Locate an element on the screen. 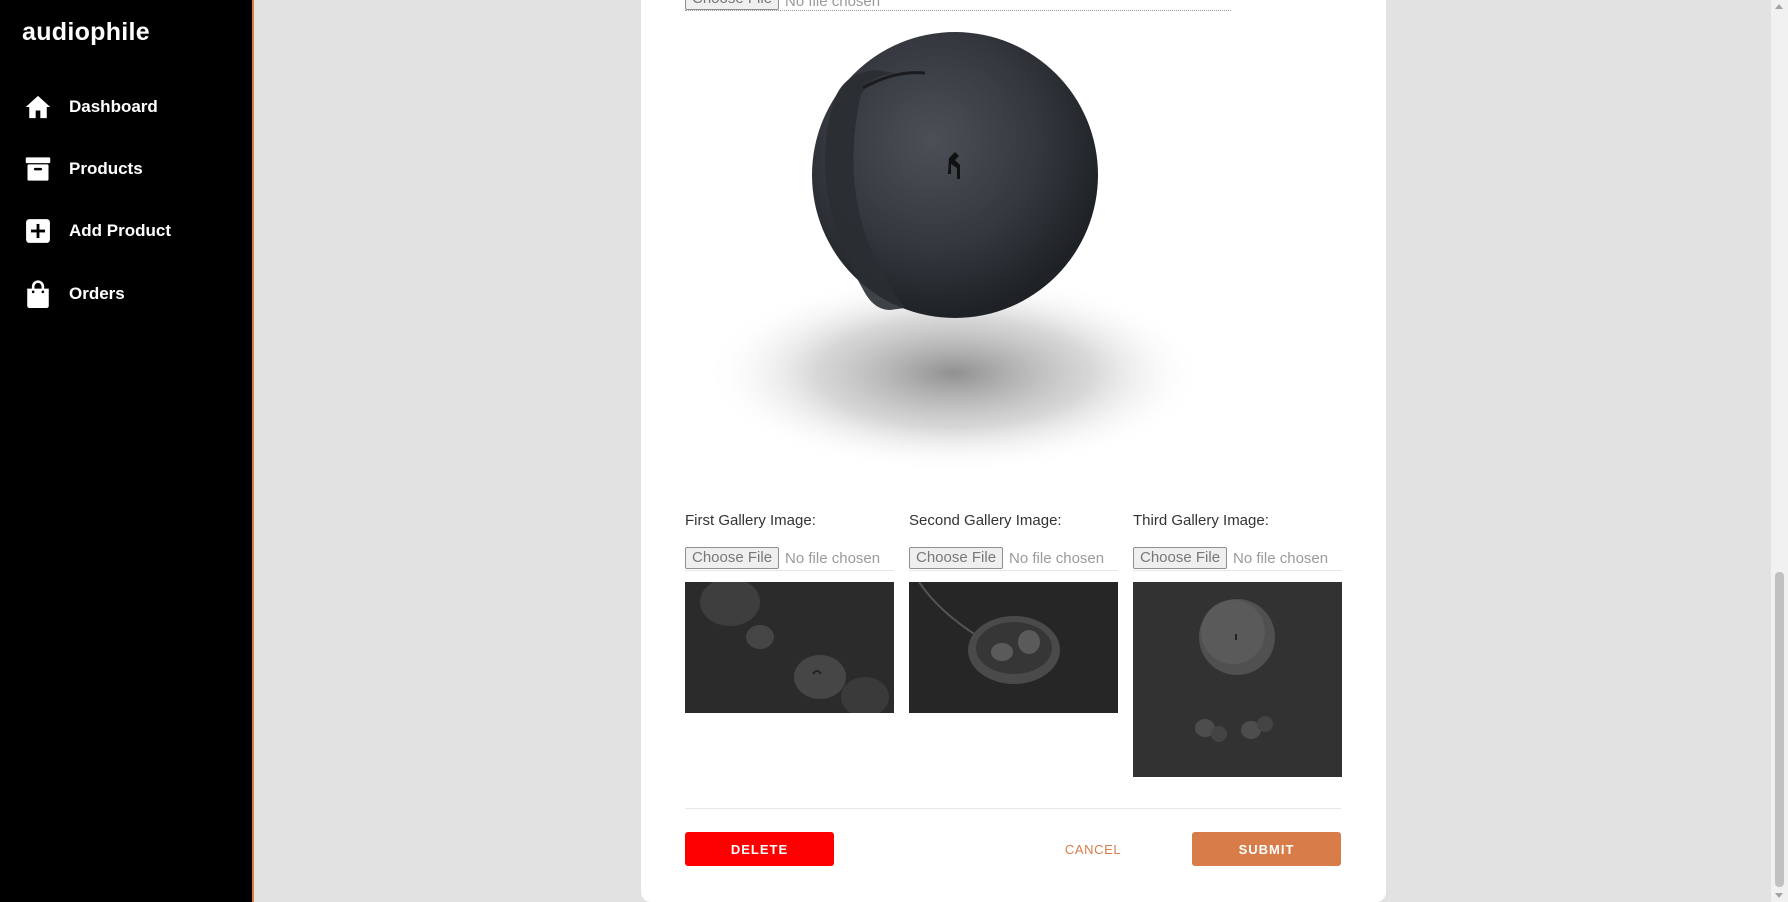  shopping-bag-icon is located at coordinates (38, 294).